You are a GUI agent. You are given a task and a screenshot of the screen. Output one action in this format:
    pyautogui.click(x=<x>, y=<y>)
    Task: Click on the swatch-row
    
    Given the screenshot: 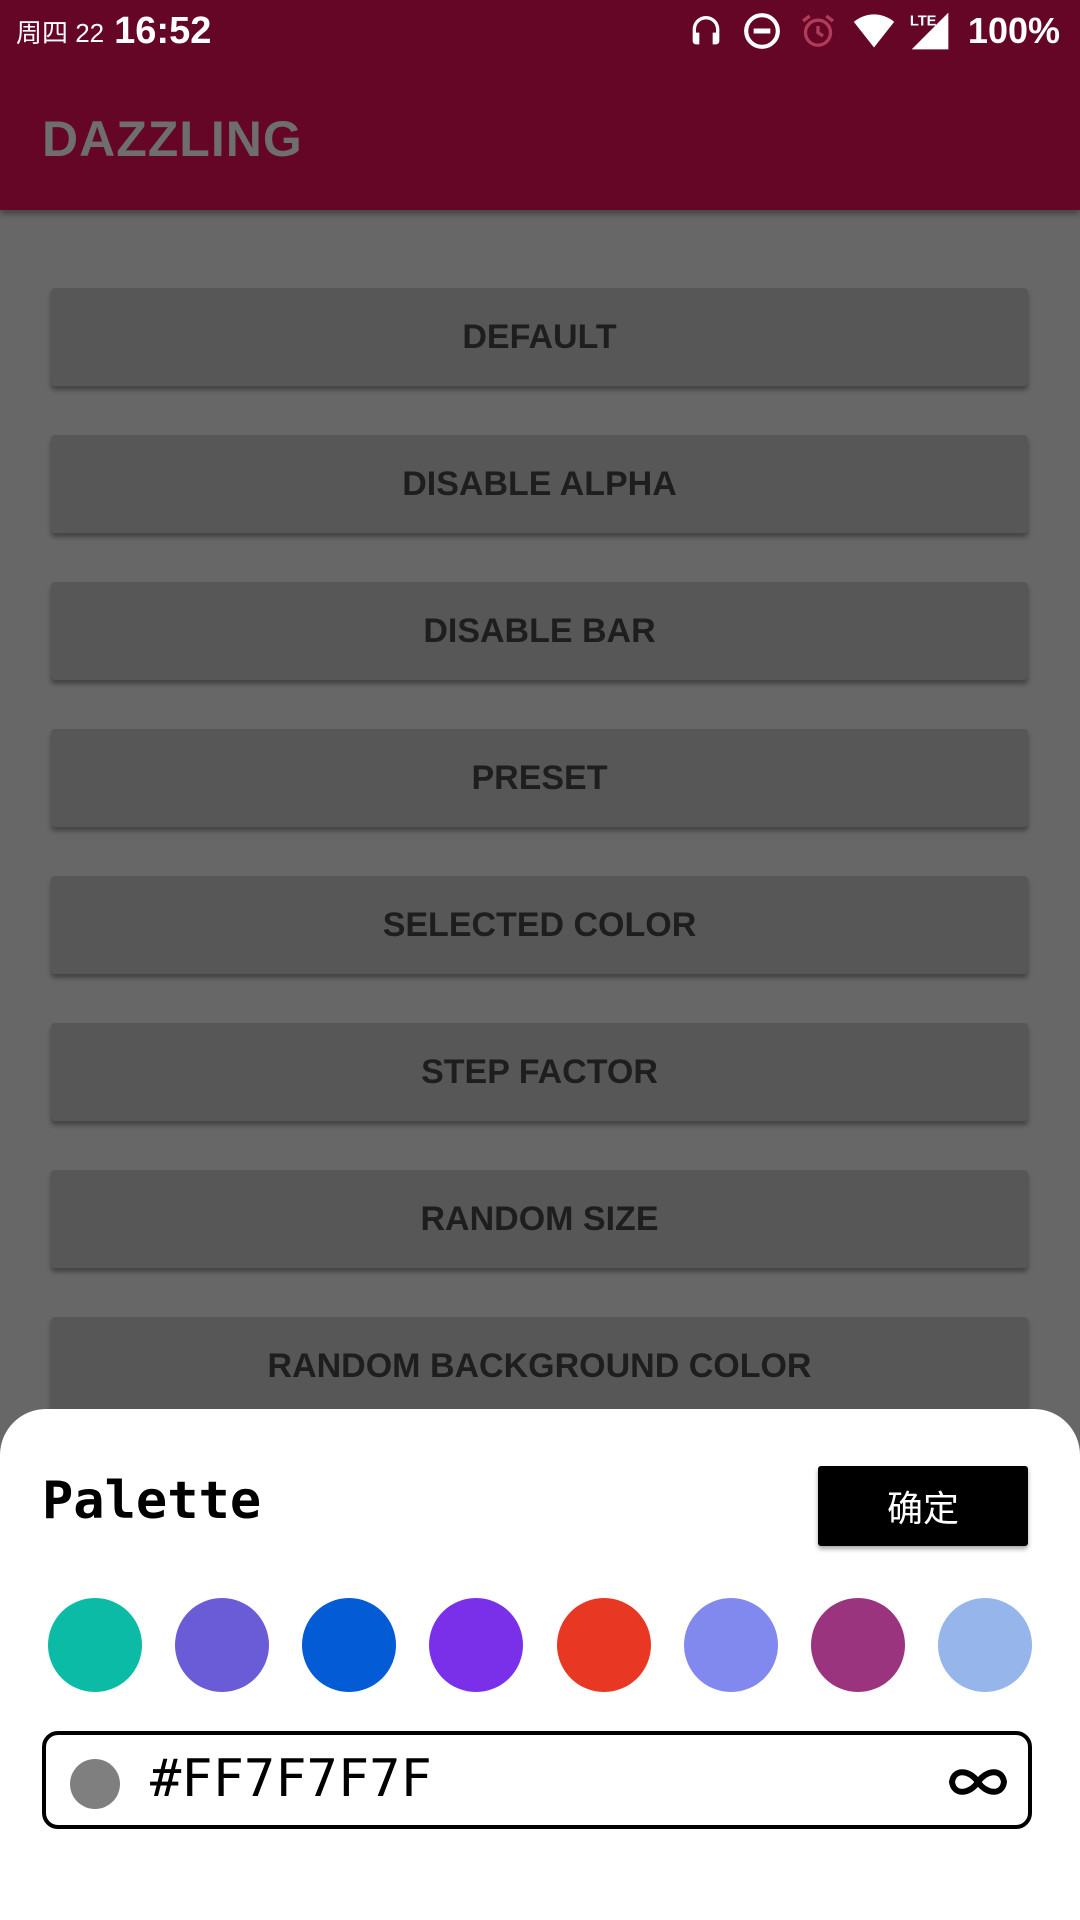 What is the action you would take?
    pyautogui.click(x=540, y=1645)
    